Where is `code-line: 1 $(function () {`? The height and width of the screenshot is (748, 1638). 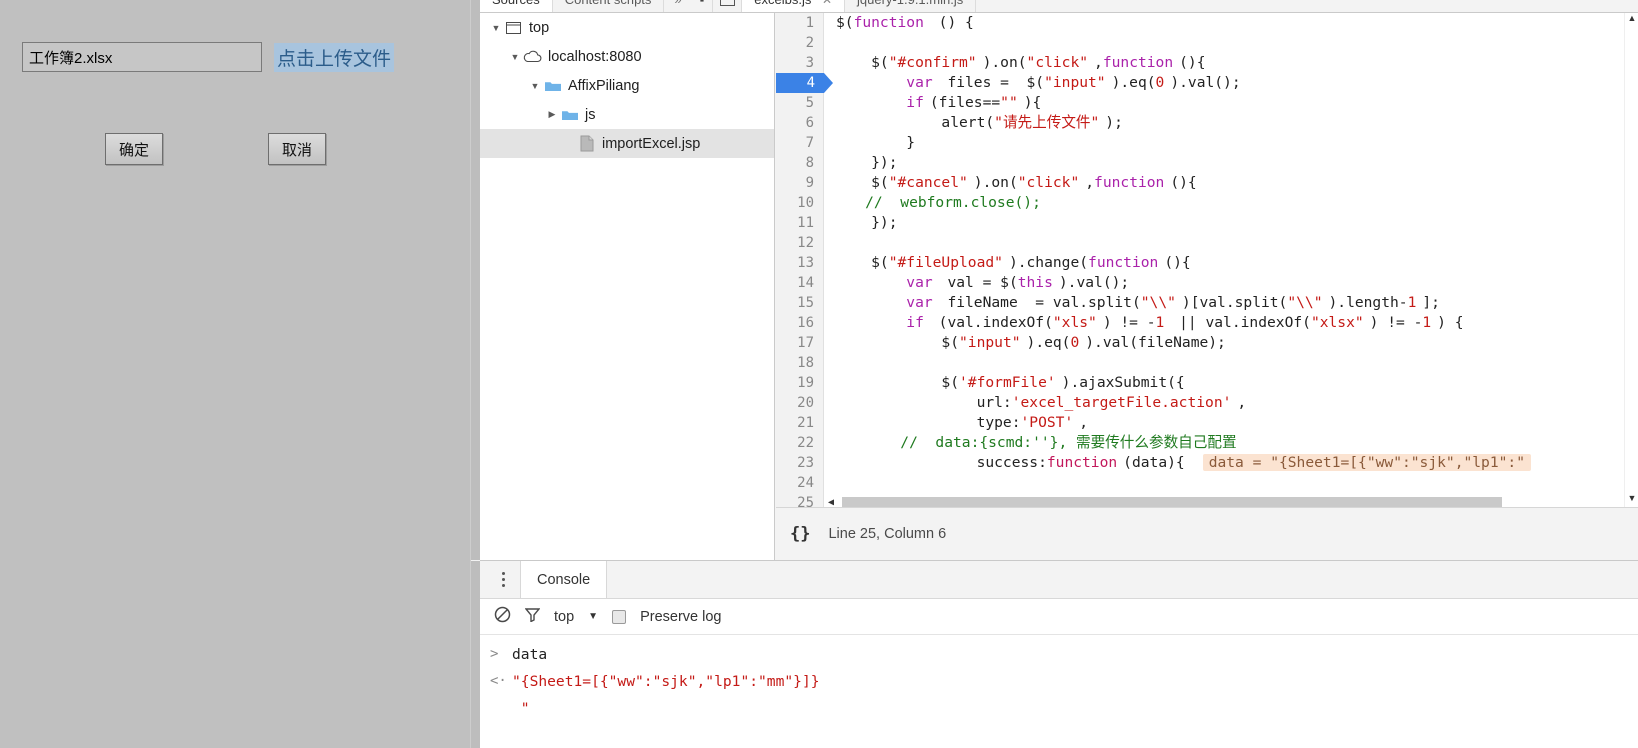
code-line: 1 $(function () { is located at coordinates (1207, 23).